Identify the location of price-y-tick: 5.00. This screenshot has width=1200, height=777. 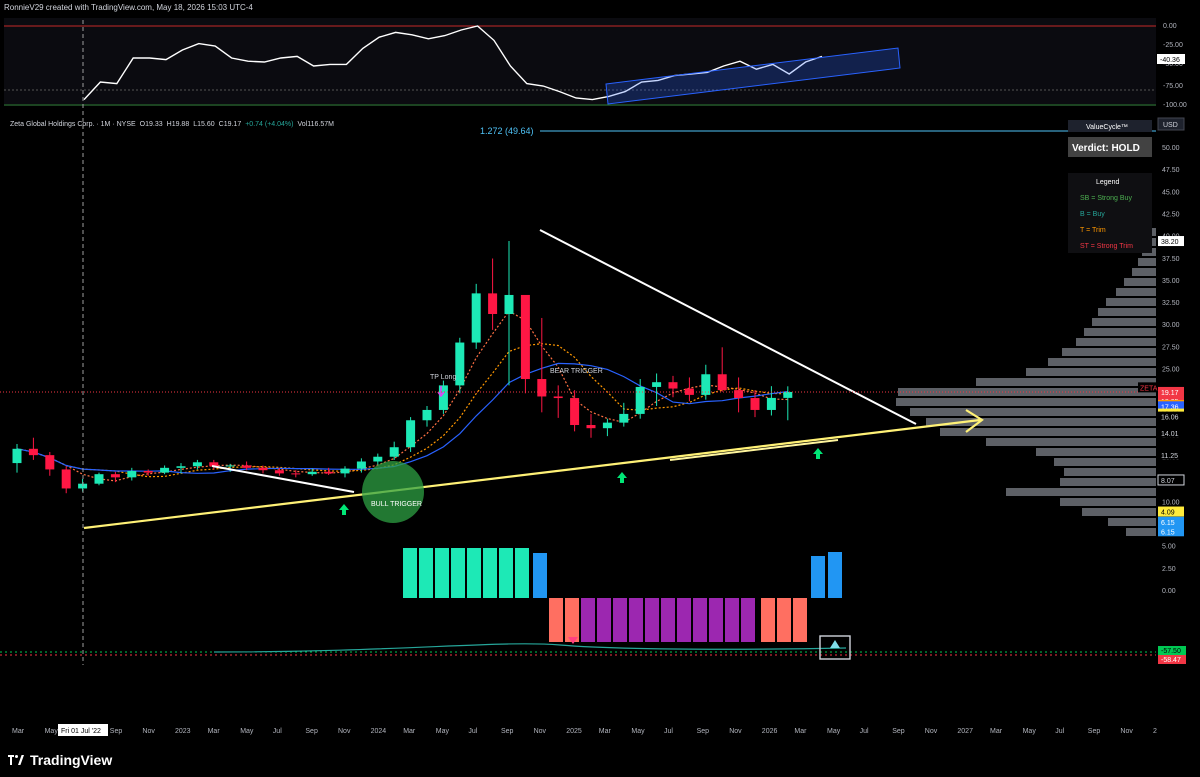
(1169, 547).